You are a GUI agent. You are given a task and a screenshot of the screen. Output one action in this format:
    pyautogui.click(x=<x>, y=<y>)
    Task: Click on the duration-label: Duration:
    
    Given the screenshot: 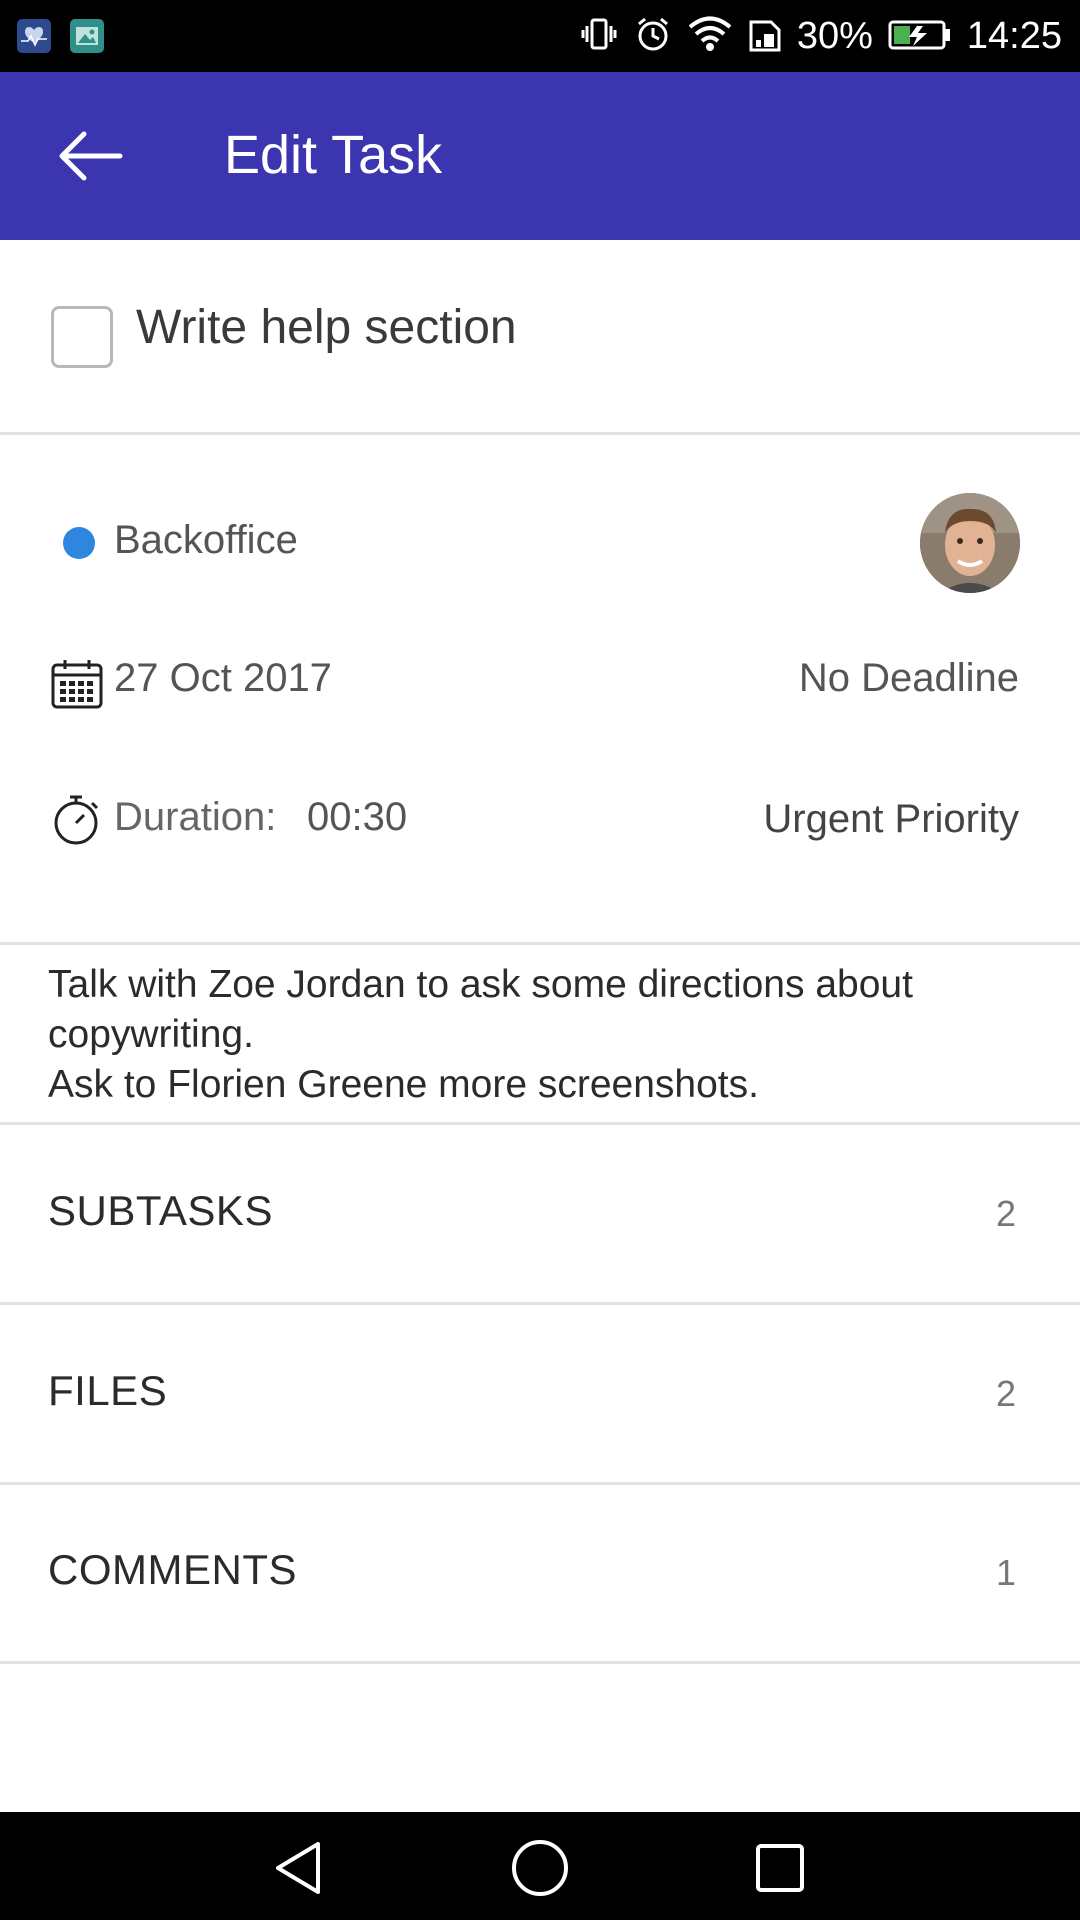 What is the action you would take?
    pyautogui.click(x=195, y=817)
    